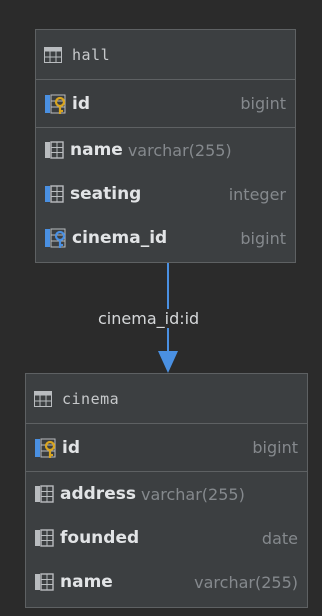 Image resolution: width=322 pixels, height=616 pixels. What do you see at coordinates (166, 538) in the screenshot?
I see `column-row-founded: founded date` at bounding box center [166, 538].